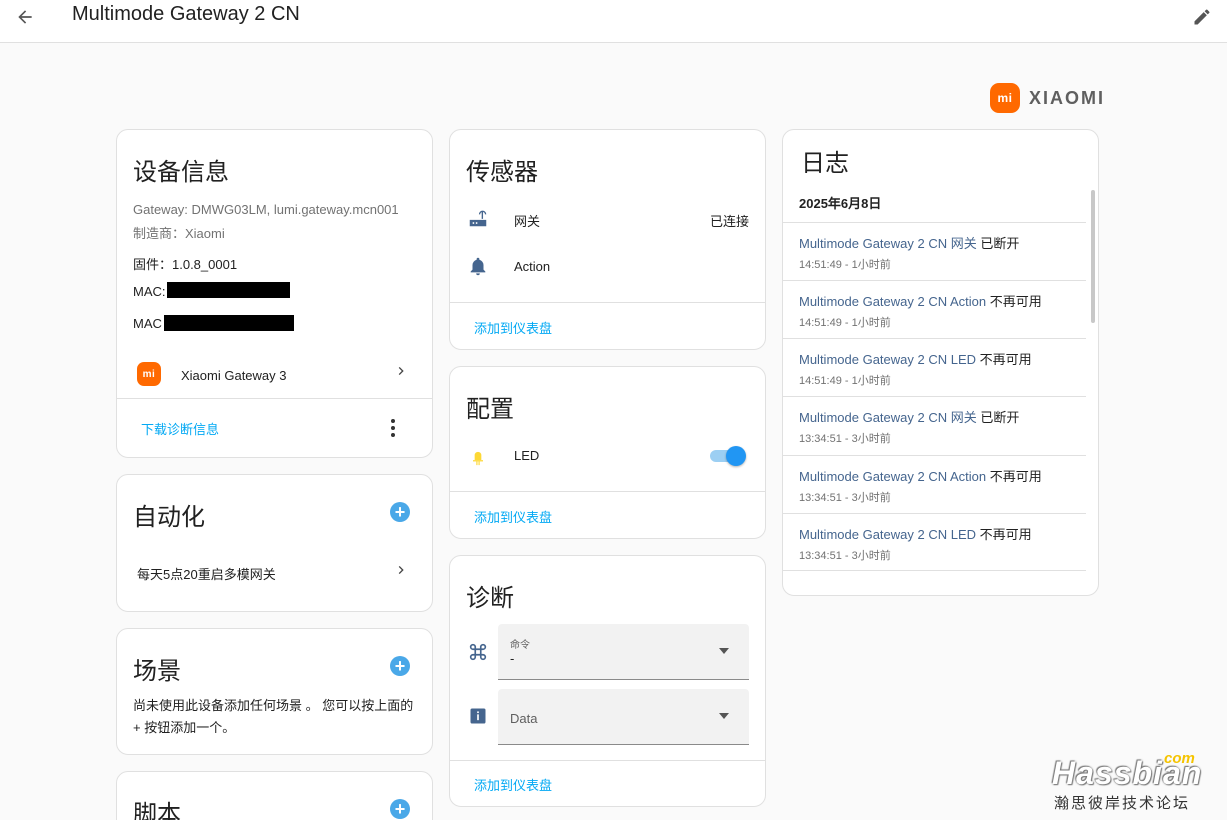  I want to click on brand-logo: mi XIAOMI, so click(1047, 98).